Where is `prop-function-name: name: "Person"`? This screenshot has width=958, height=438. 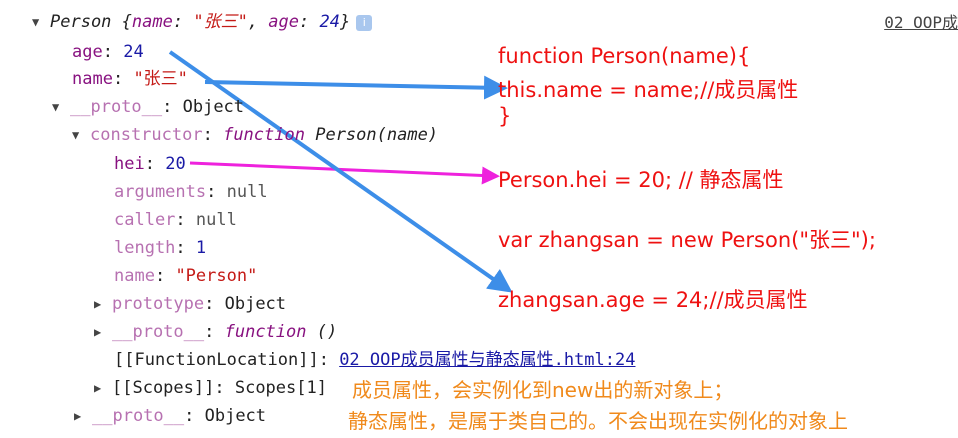 prop-function-name: name: "Person" is located at coordinates (186, 276).